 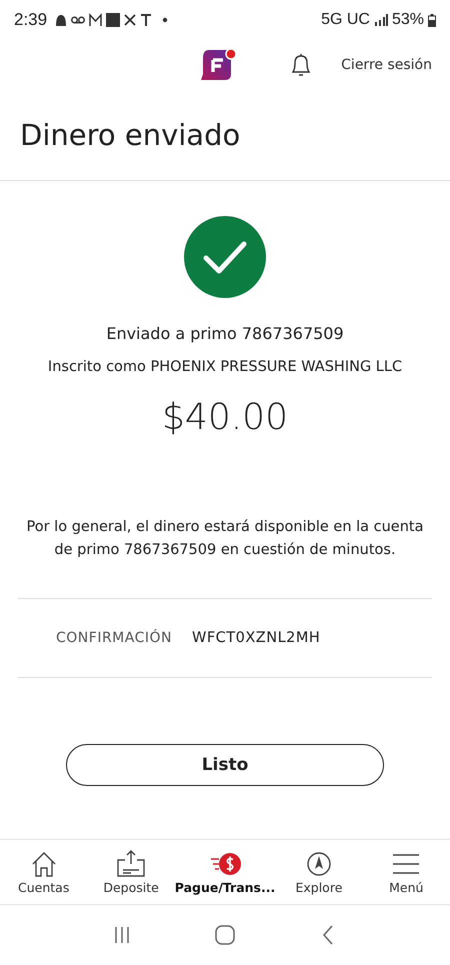 What do you see at coordinates (225, 539) in the screenshot?
I see `availability-note: Por lo general, el dinero estará disponible en la cuenta de primo 7867367509 en cuestión de minutos.` at bounding box center [225, 539].